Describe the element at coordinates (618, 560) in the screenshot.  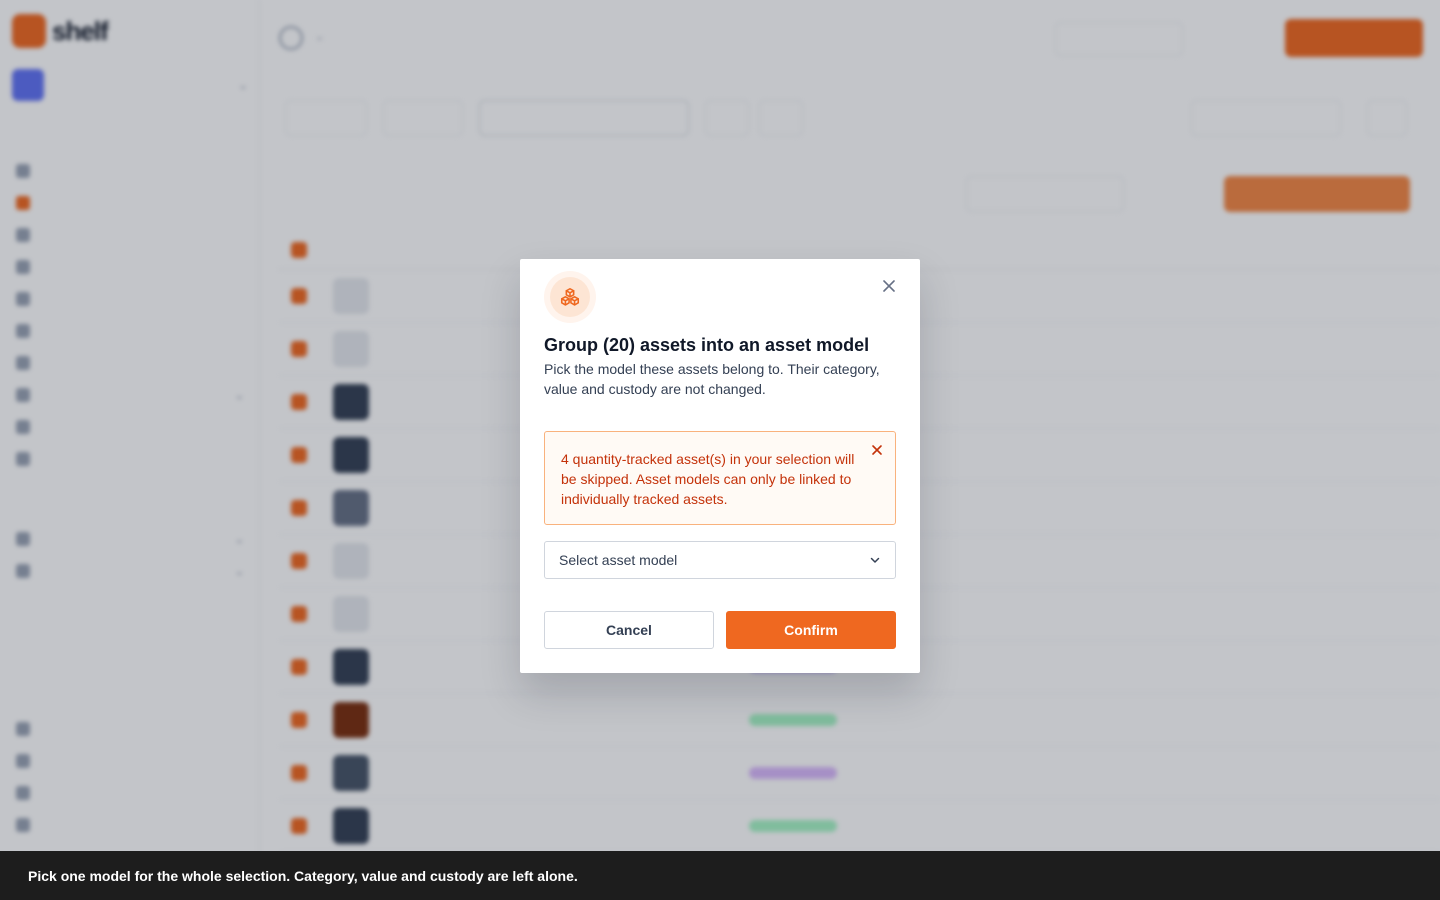
I see `asset-model-select-placeholder: Select asset model` at that location.